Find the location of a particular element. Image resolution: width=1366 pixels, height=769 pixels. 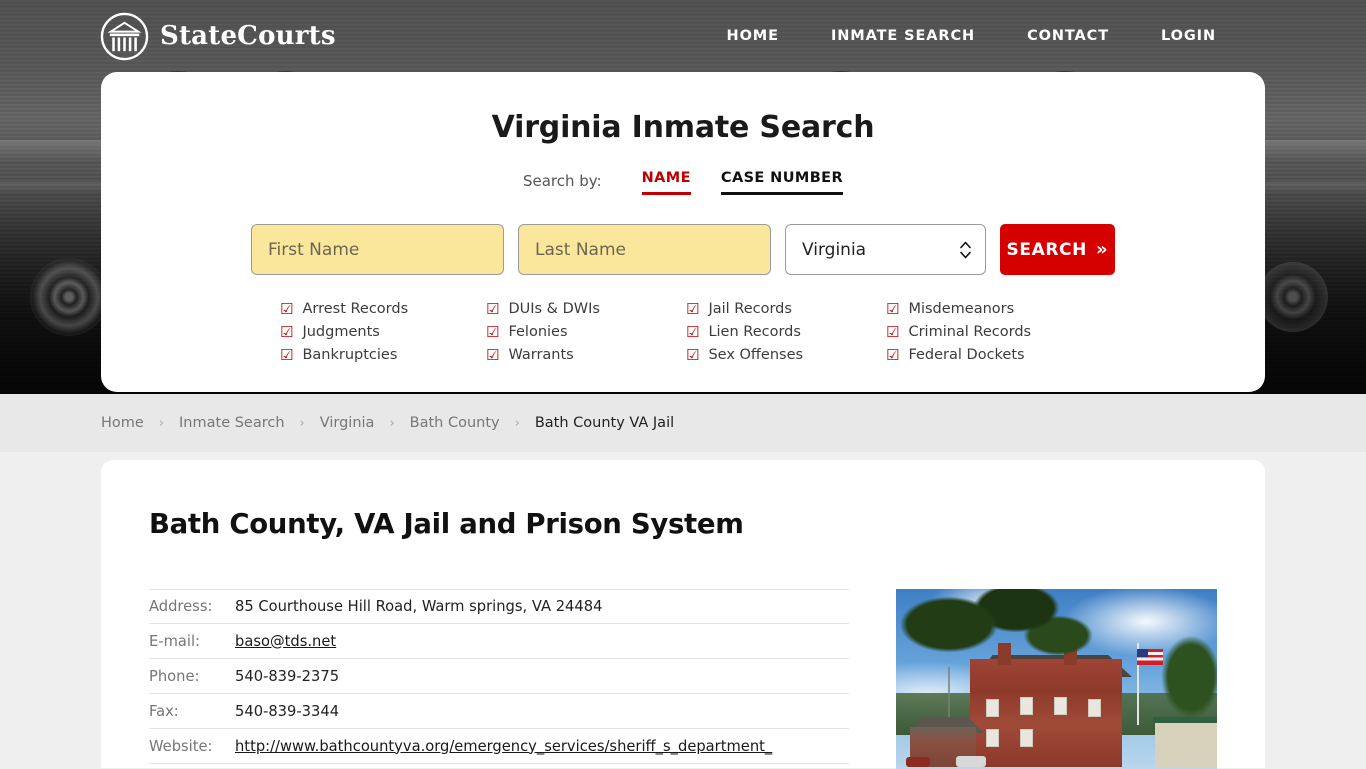

column-capital-right is located at coordinates (1293, 297).